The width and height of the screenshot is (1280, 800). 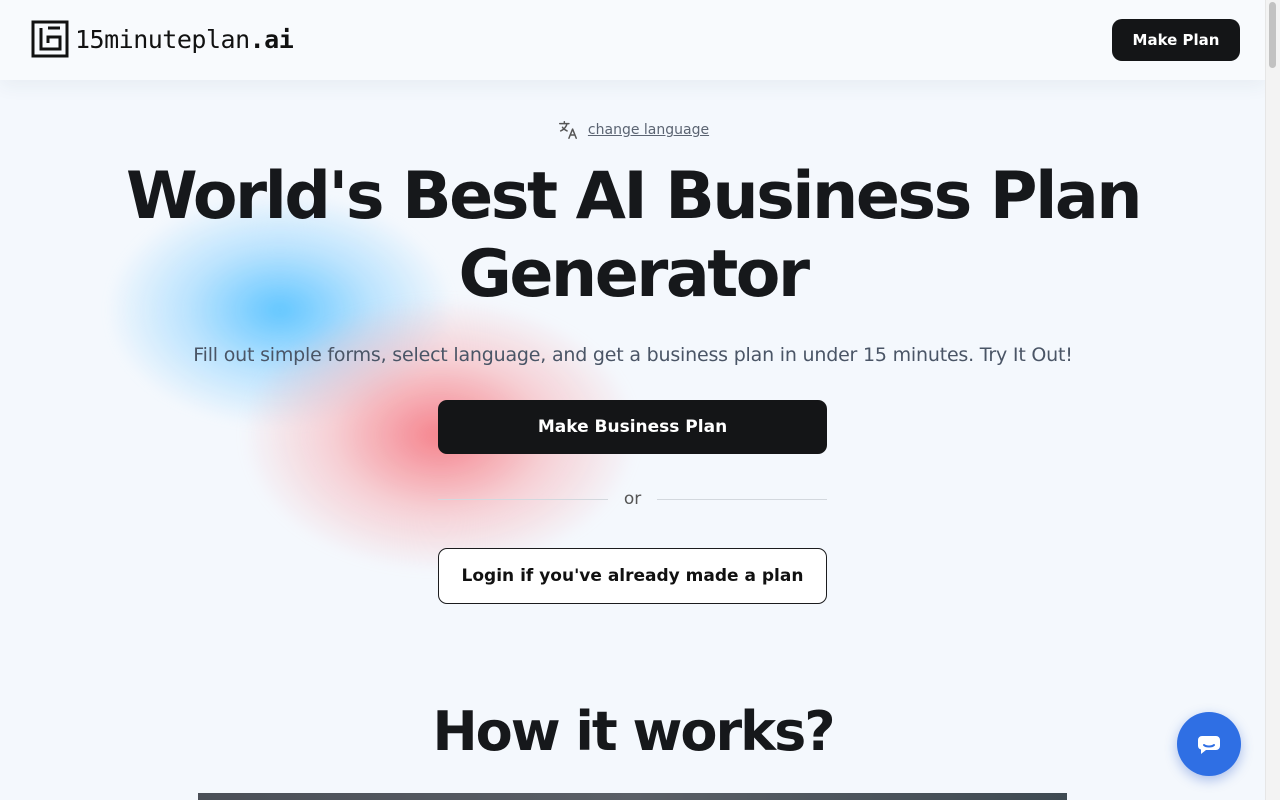 I want to click on or-divider: or, so click(x=633, y=499).